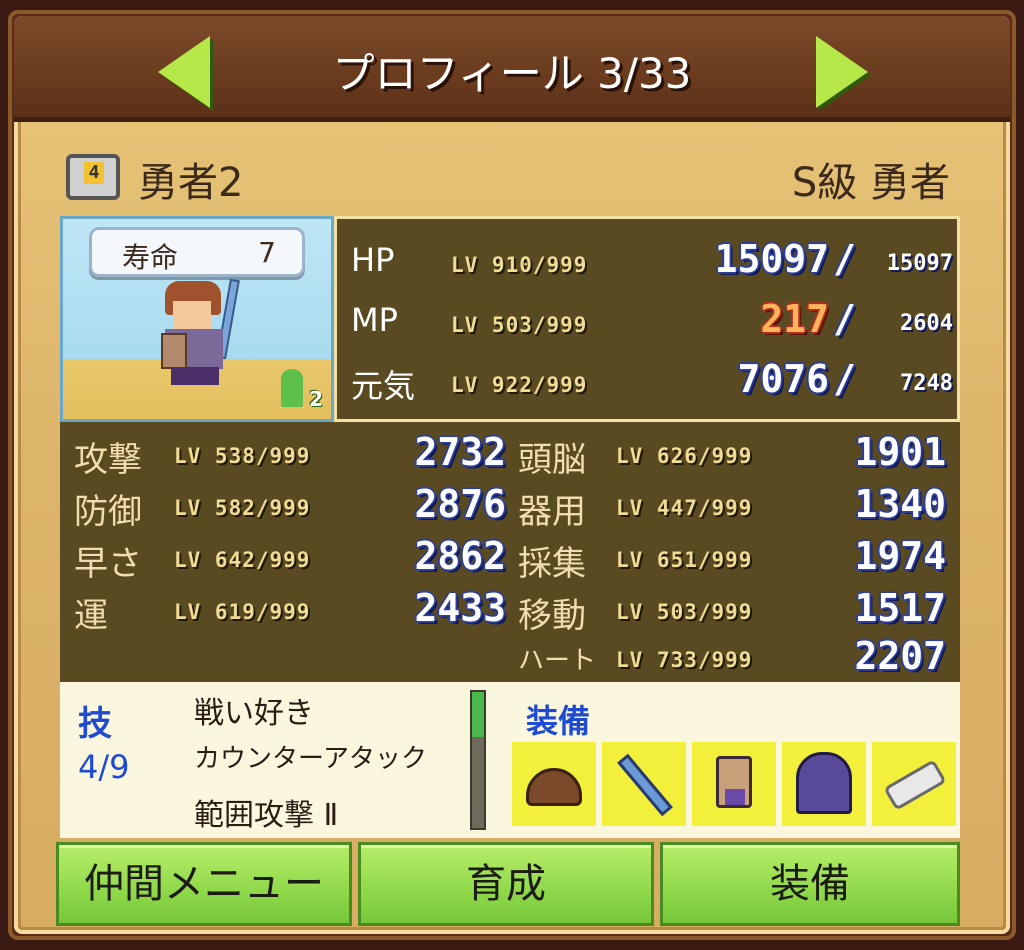  What do you see at coordinates (519, 325) in the screenshot?
I see `mp-level: LV 503/999` at bounding box center [519, 325].